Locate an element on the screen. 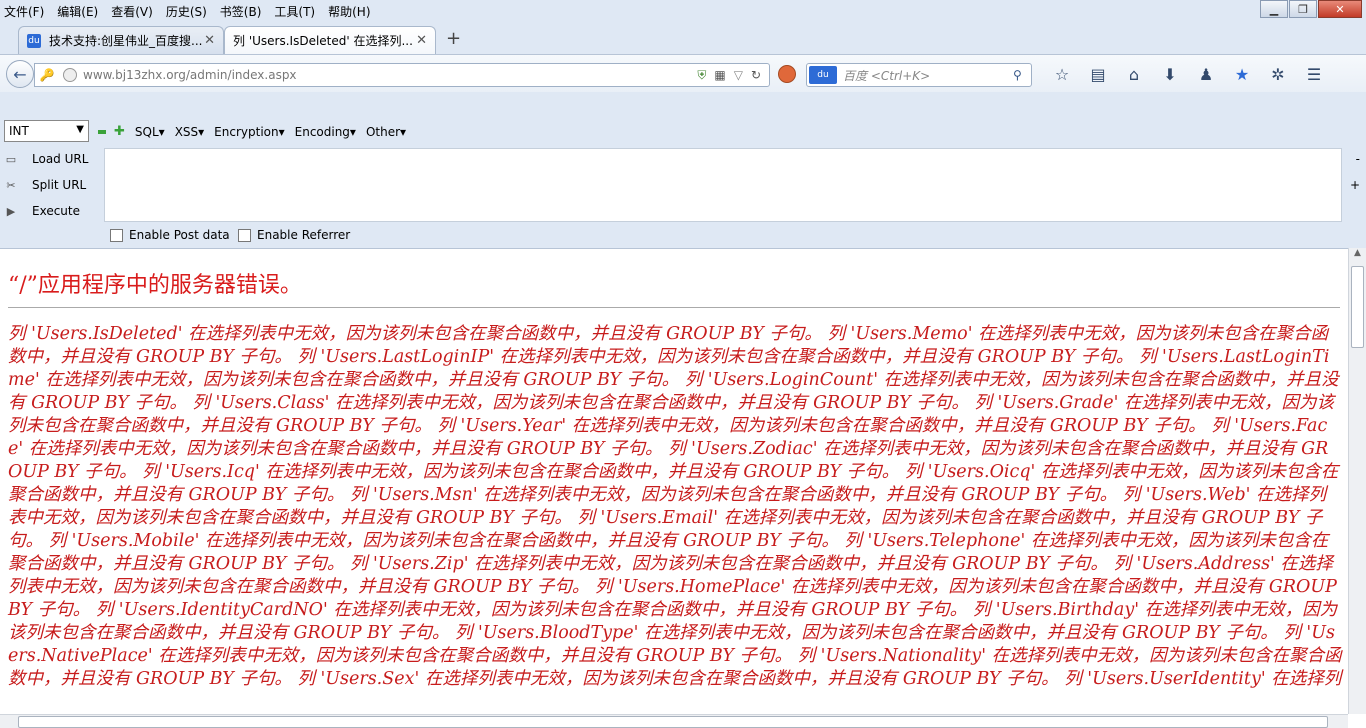  magnifier-icon: ⚲ is located at coordinates (1022, 75).